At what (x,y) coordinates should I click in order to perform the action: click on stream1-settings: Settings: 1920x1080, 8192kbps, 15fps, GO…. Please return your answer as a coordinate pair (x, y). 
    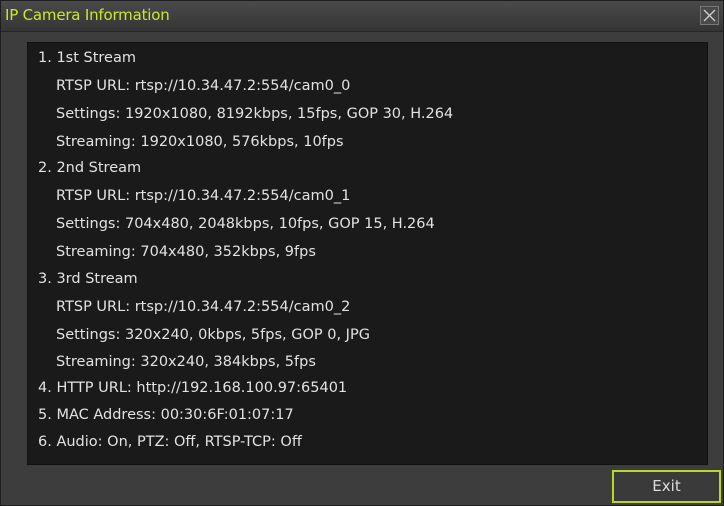
    Looking at the image, I should click on (255, 114).